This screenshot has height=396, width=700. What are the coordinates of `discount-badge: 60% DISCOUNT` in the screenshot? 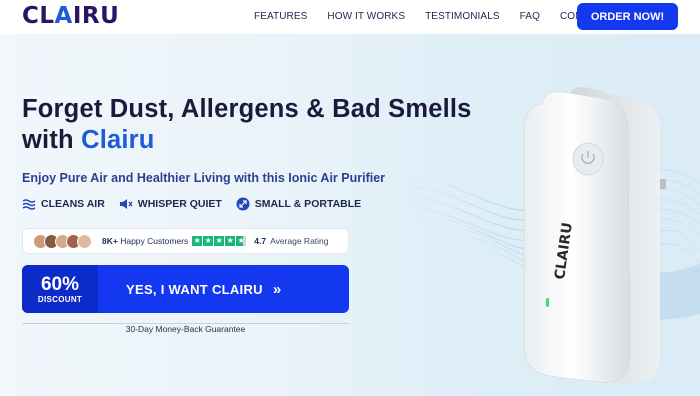 It's located at (60, 289).